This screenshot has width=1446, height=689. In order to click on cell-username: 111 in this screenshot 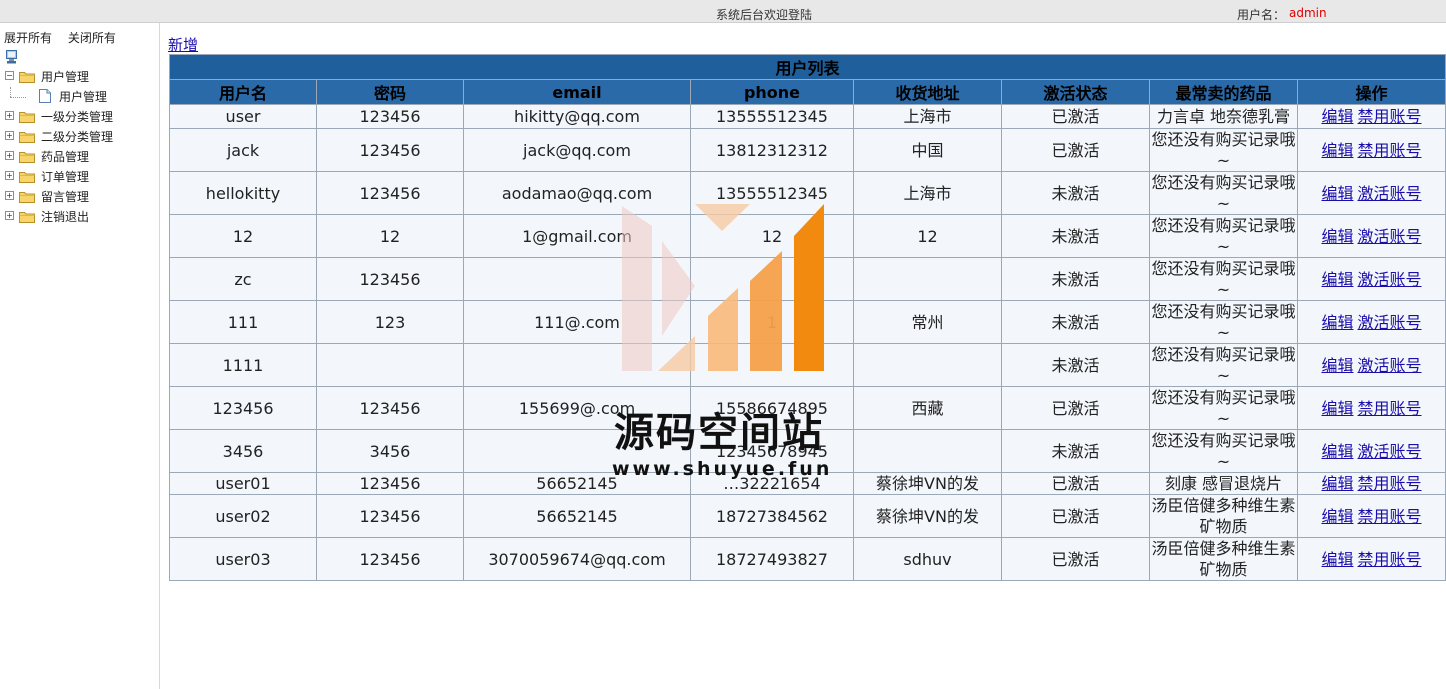, I will do `click(243, 322)`.